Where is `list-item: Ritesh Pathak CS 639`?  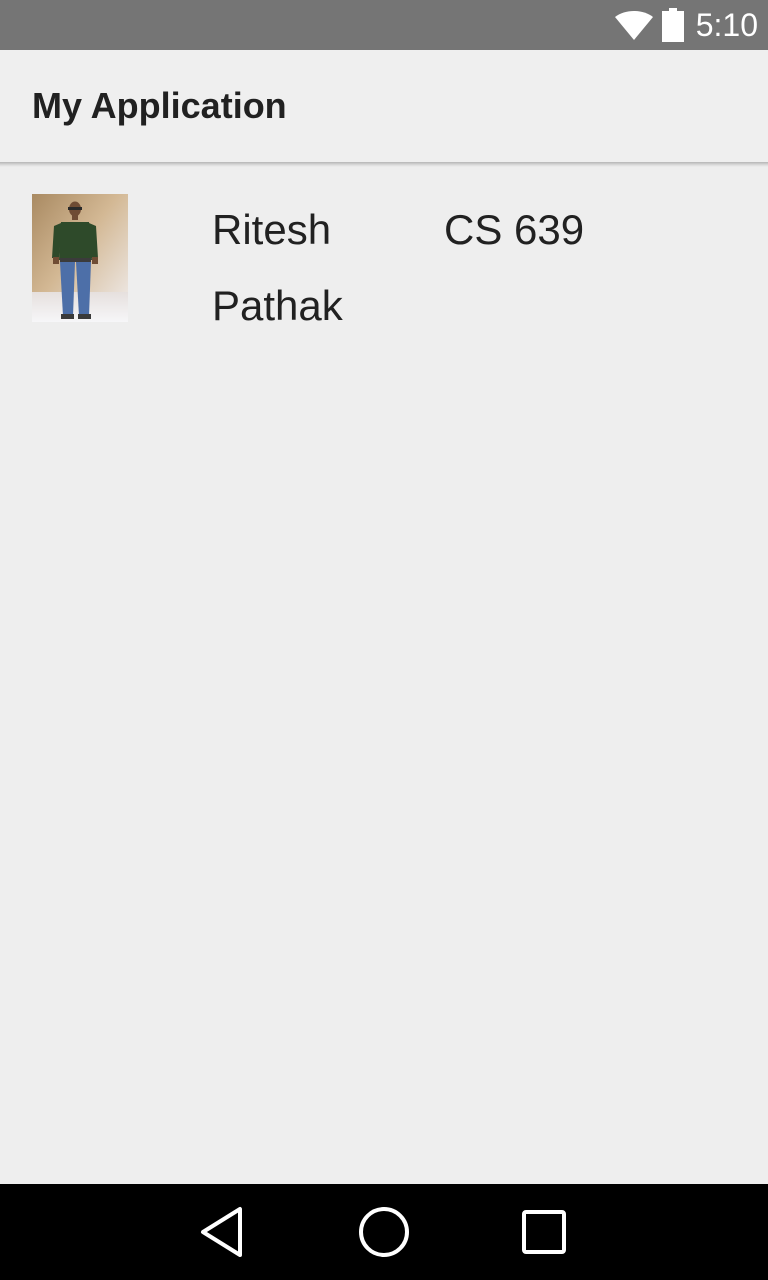
list-item: Ritesh Pathak CS 639 is located at coordinates (384, 252).